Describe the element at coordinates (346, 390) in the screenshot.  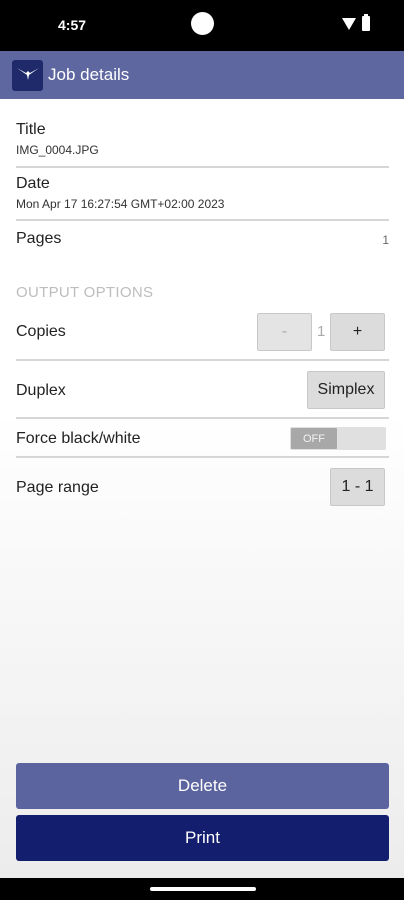
I see `duplex-button: Simplex` at that location.